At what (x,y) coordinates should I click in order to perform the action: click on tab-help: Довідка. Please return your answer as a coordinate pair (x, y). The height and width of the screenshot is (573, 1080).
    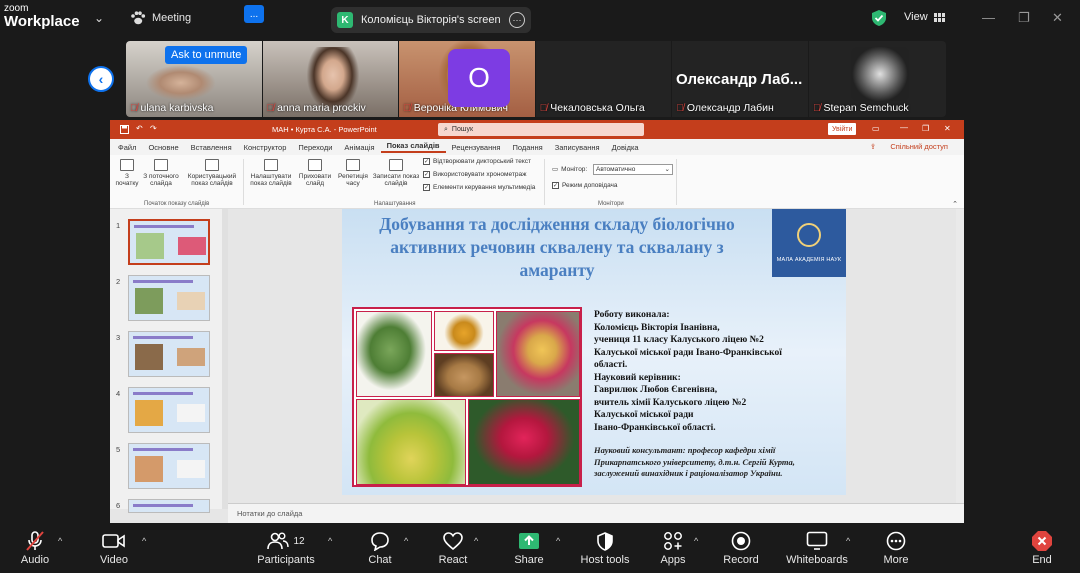
    Looking at the image, I should click on (625, 147).